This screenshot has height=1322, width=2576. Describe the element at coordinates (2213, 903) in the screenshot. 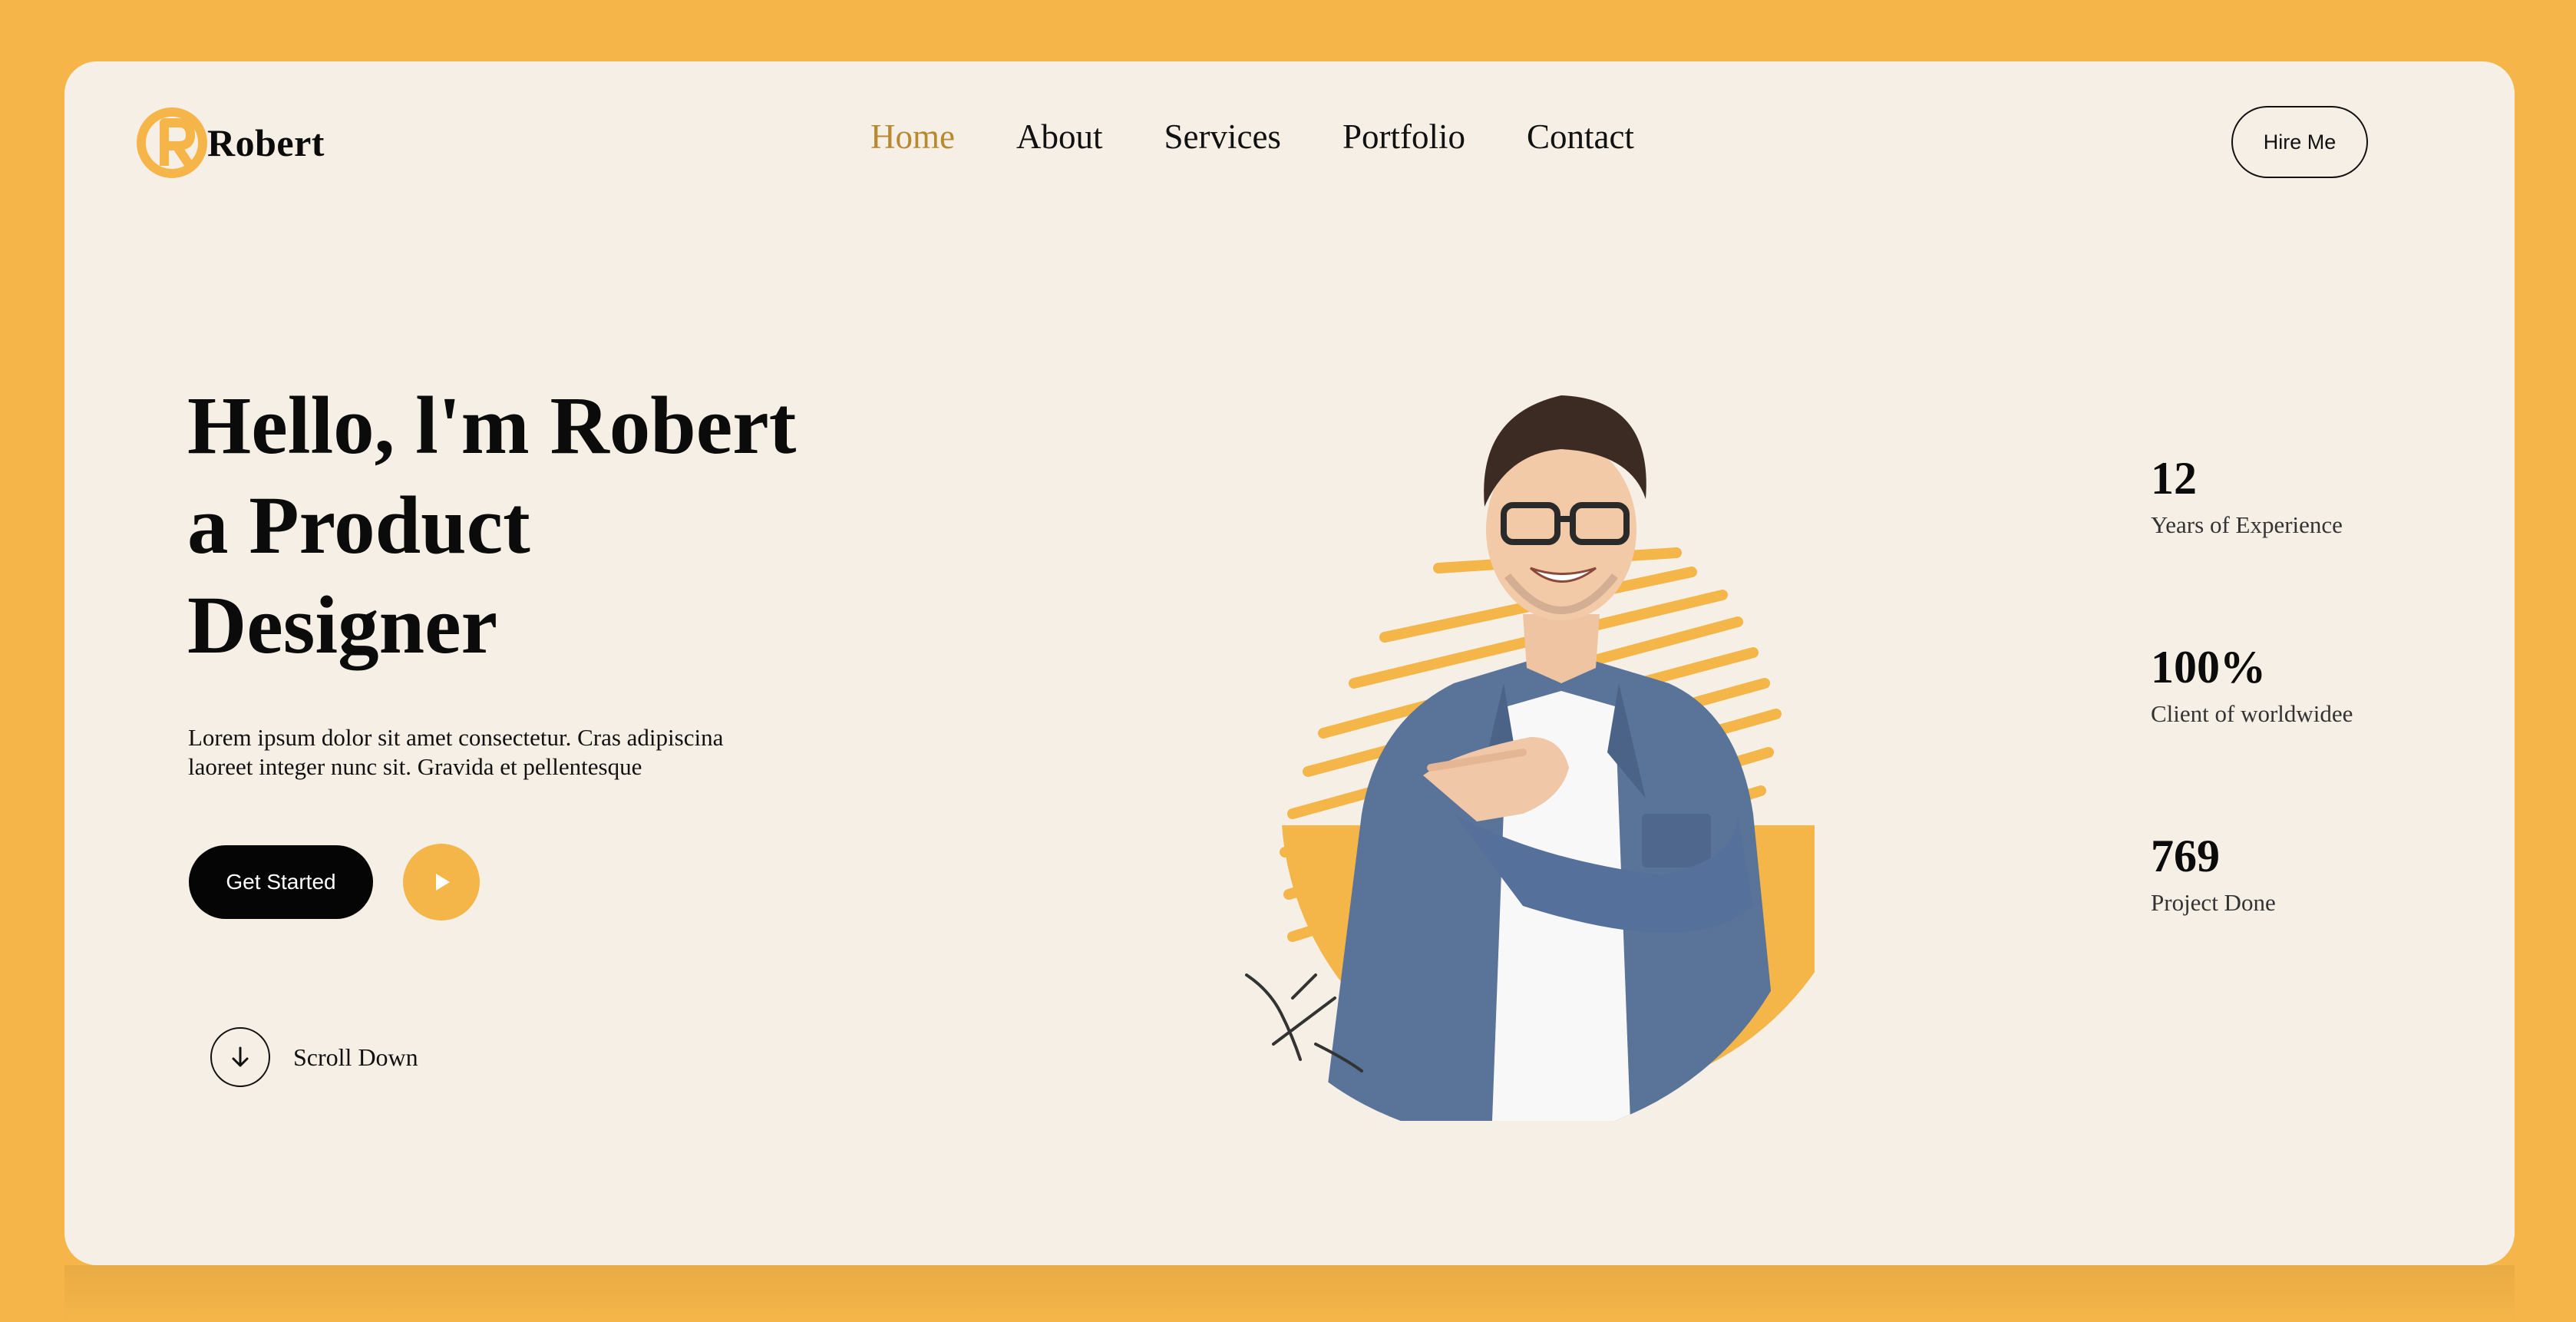

I see `stat-label: Project Done` at that location.